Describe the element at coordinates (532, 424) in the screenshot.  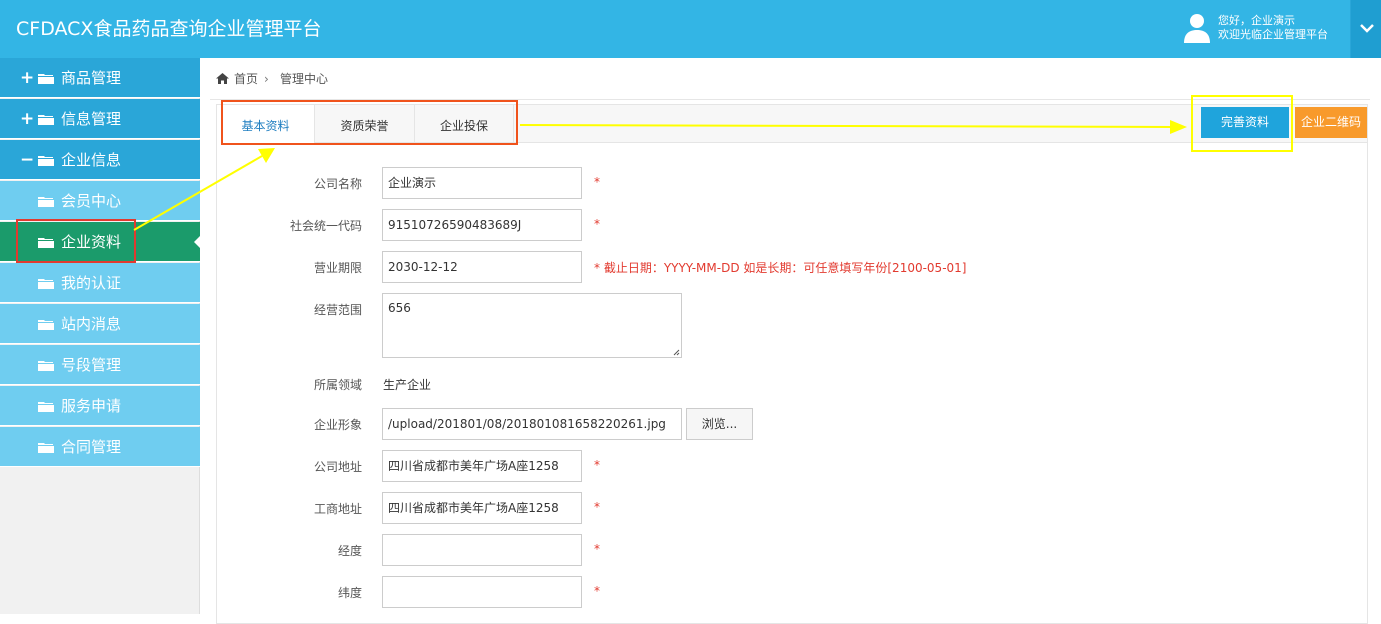
I see `company-image-path-field: /upload/201801/08/201801081658220261.jpg` at that location.